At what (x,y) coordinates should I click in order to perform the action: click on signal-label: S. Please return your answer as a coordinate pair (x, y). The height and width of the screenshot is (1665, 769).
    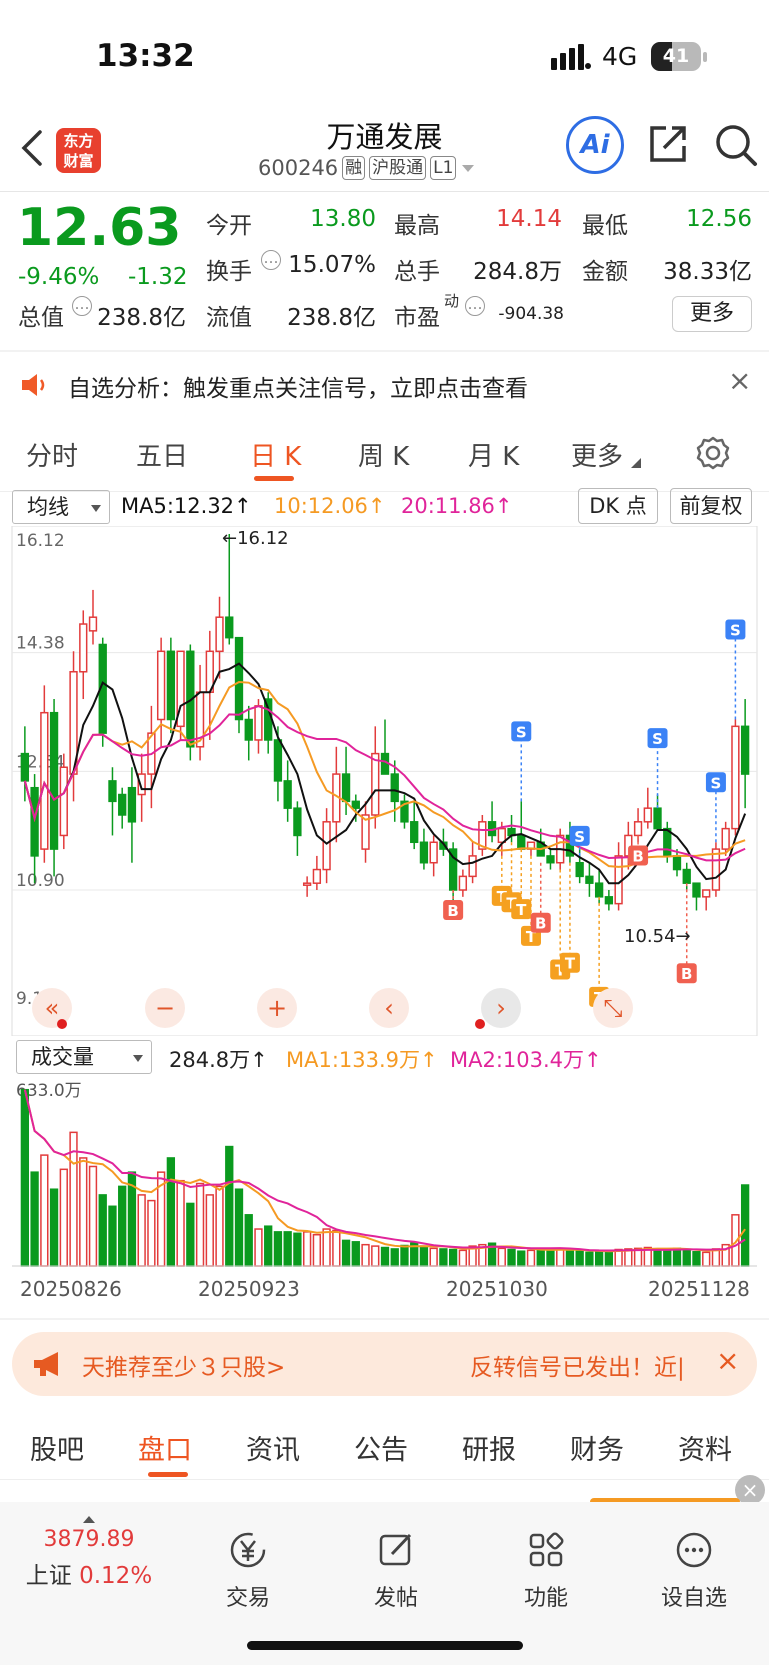
    Looking at the image, I should click on (521, 732).